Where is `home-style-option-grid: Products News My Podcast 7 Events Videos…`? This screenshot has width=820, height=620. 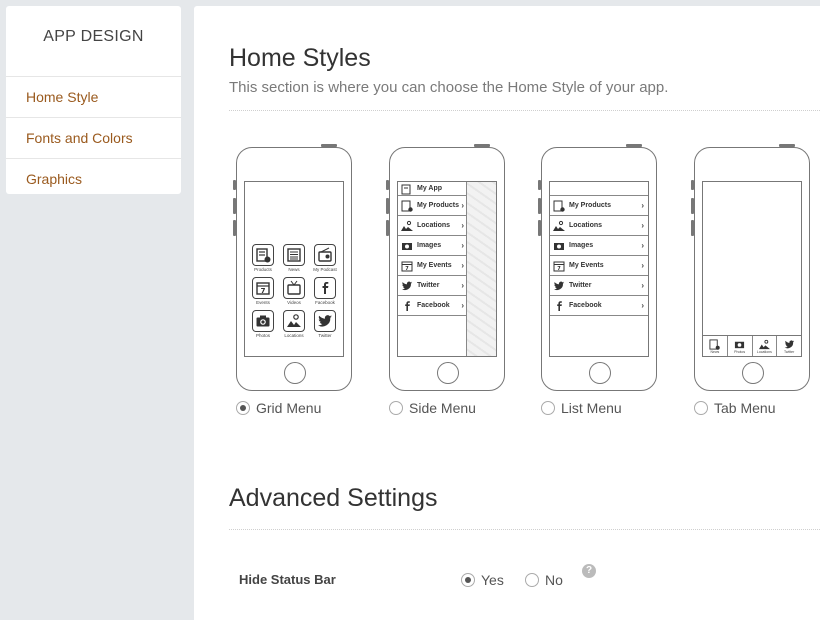
home-style-option-grid: Products News My Podcast 7 Events Videos… is located at coordinates (292, 280).